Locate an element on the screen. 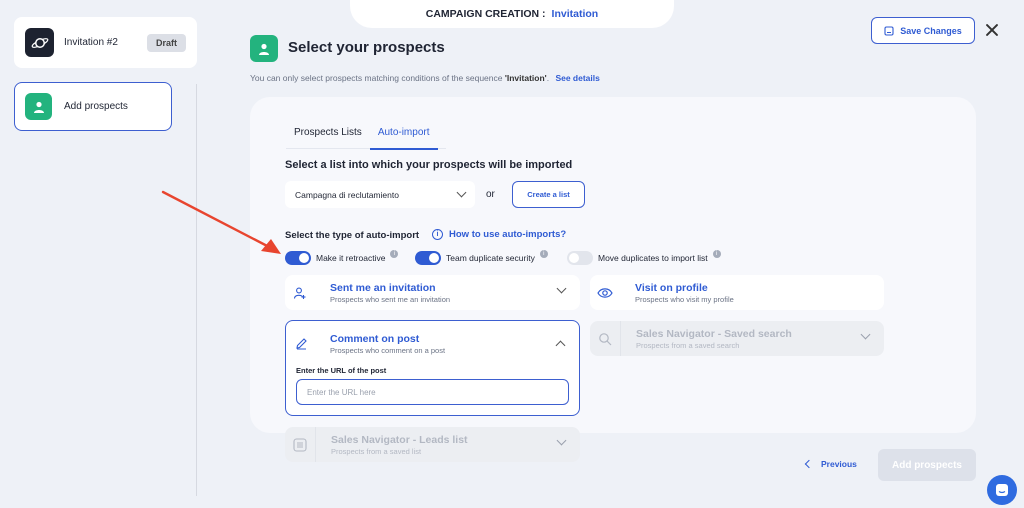 The height and width of the screenshot is (508, 1024). planet-icon is located at coordinates (39, 42).